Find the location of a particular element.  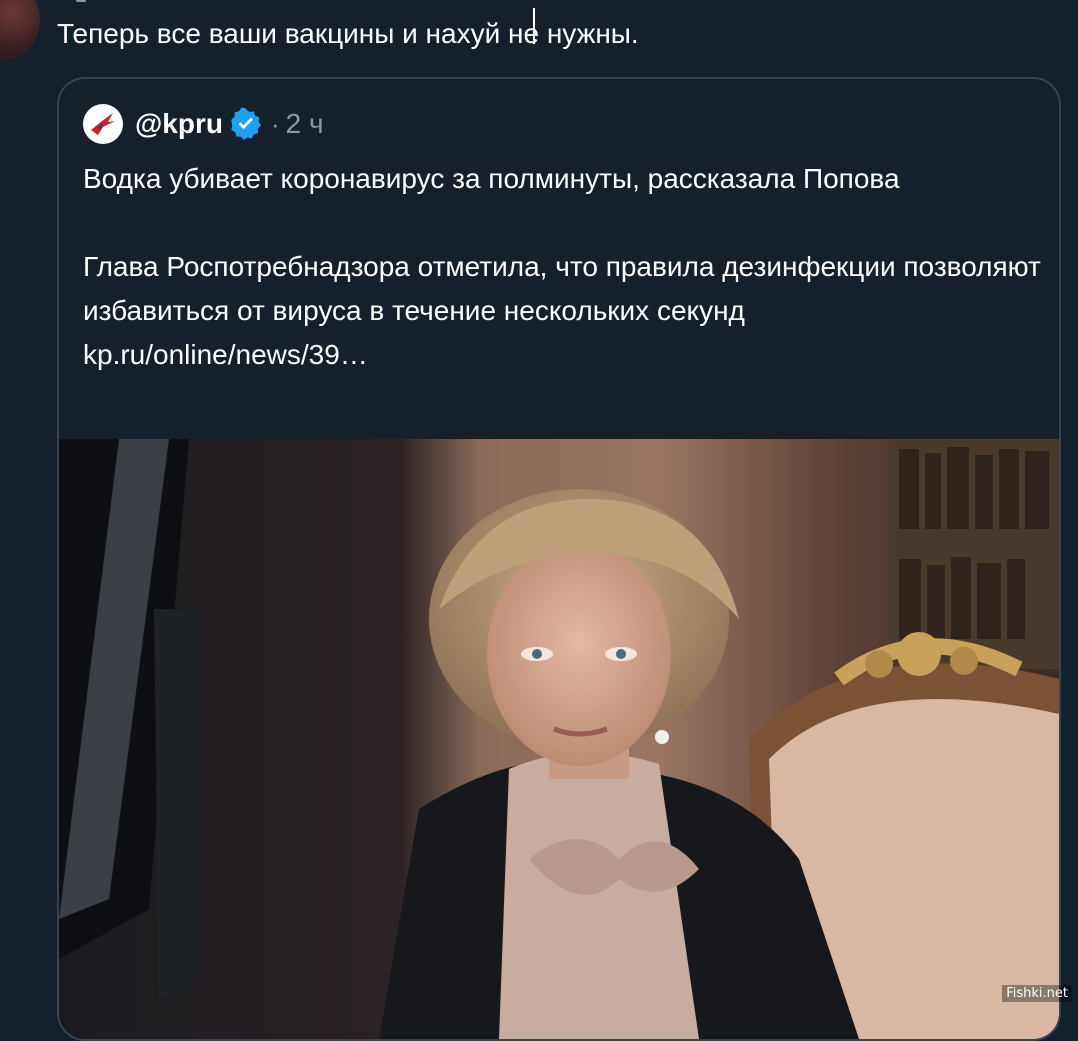

text-cursor is located at coordinates (534, 26).